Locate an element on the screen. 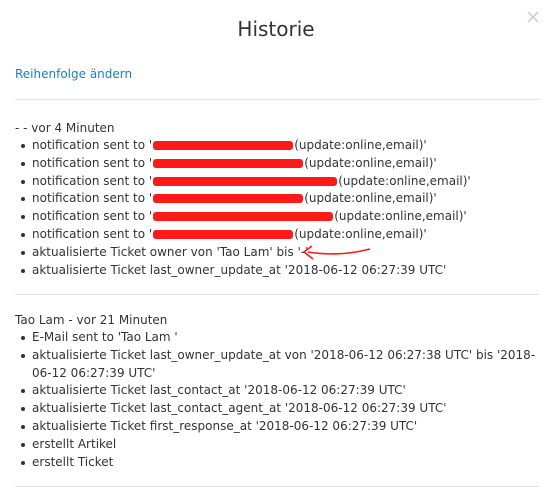 This screenshot has height=499, width=552. group-header: Tao Lam - vor 21 Minuten is located at coordinates (91, 320).